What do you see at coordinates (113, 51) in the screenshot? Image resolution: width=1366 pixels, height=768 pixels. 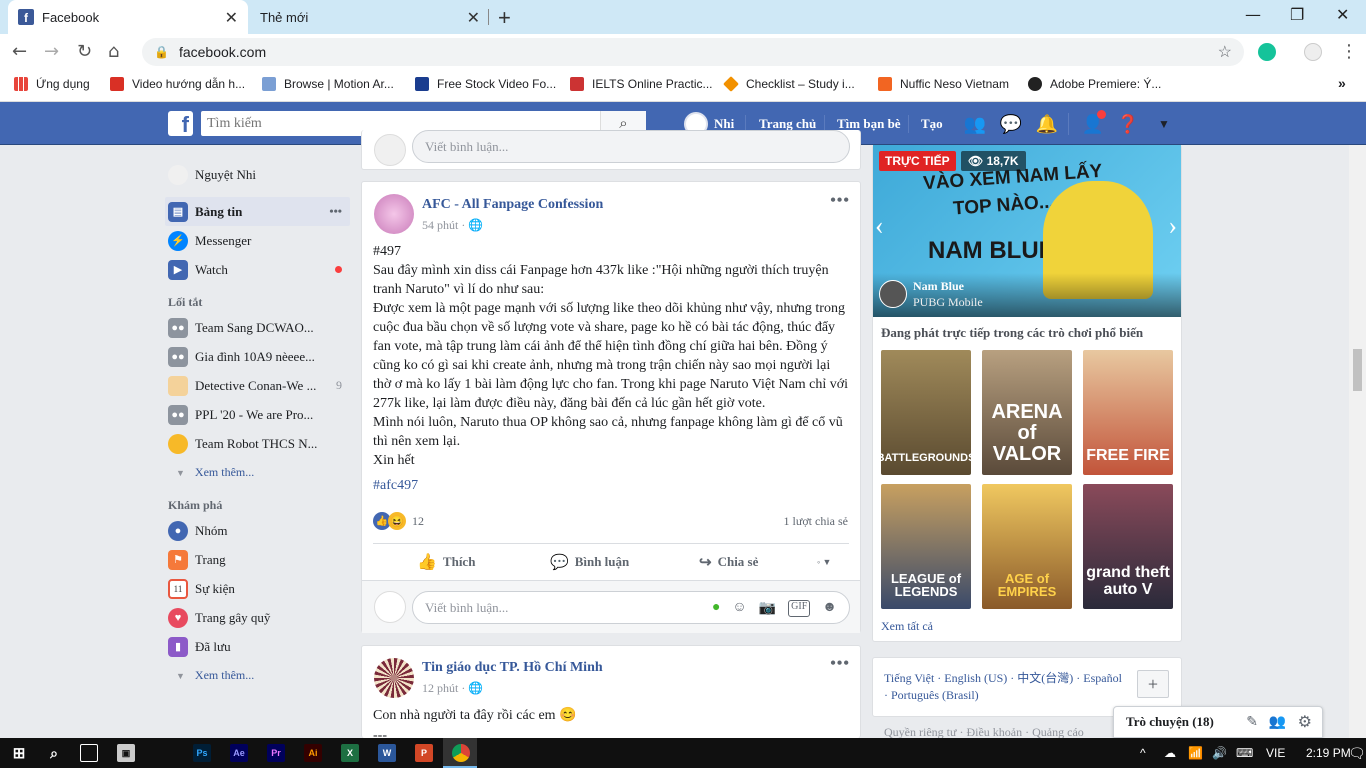 I see `home-icon: ⌂` at bounding box center [113, 51].